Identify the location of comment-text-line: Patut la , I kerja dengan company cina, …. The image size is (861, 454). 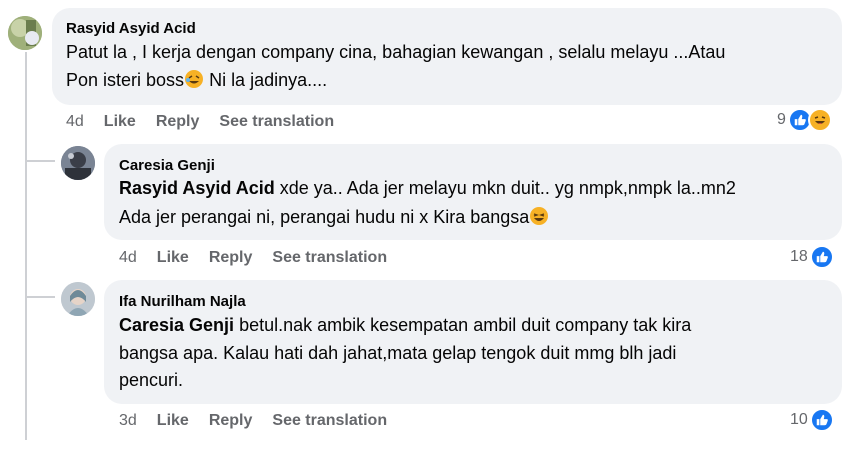
(396, 52).